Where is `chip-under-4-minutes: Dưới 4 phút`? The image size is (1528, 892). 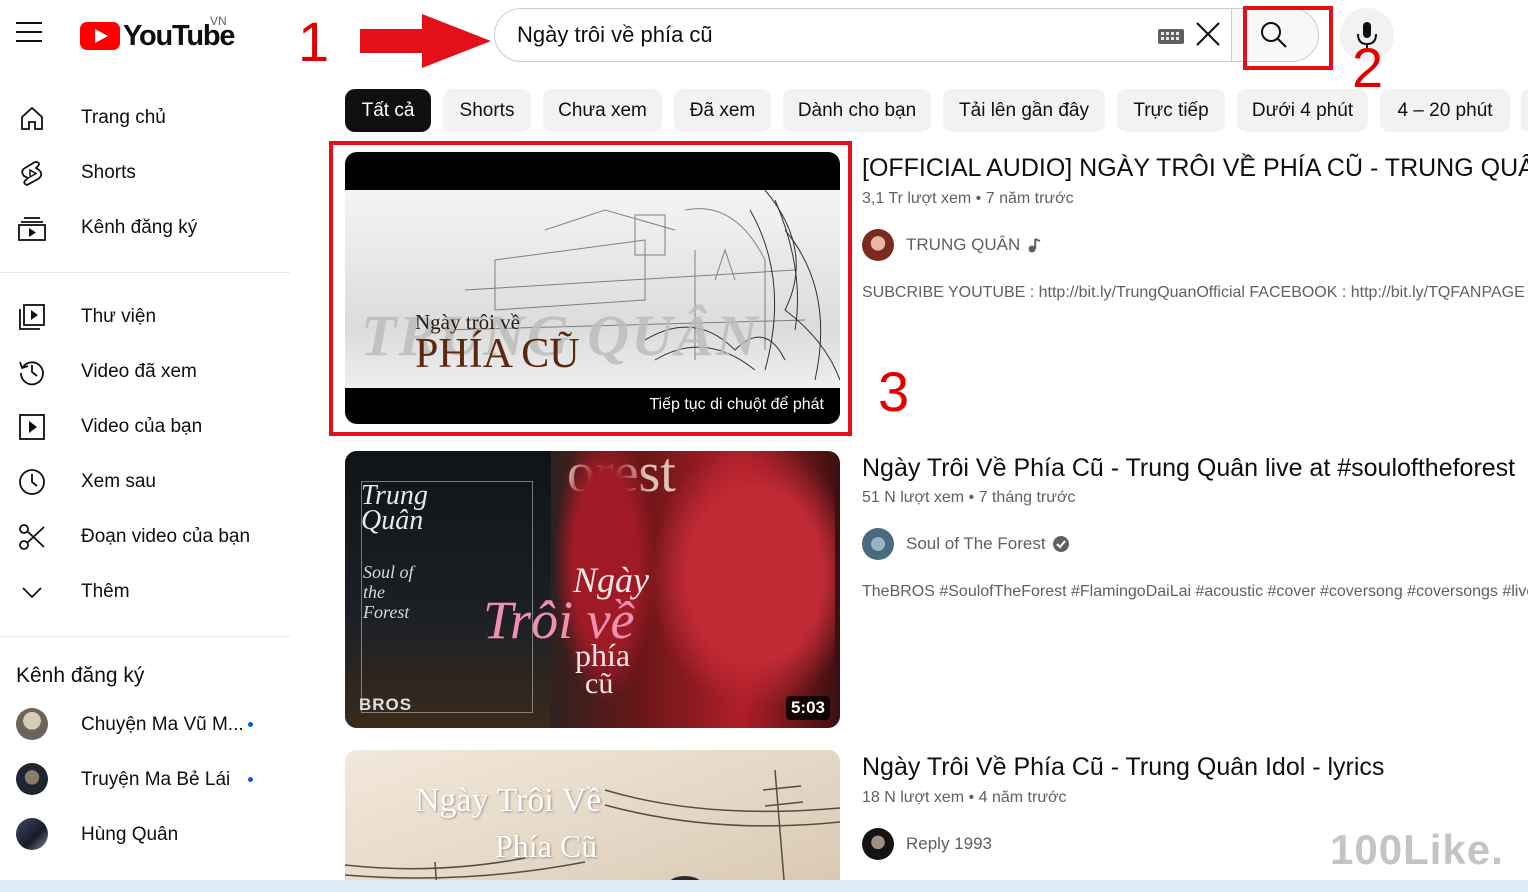
chip-under-4-minutes: Dưới 4 phút is located at coordinates (1302, 110).